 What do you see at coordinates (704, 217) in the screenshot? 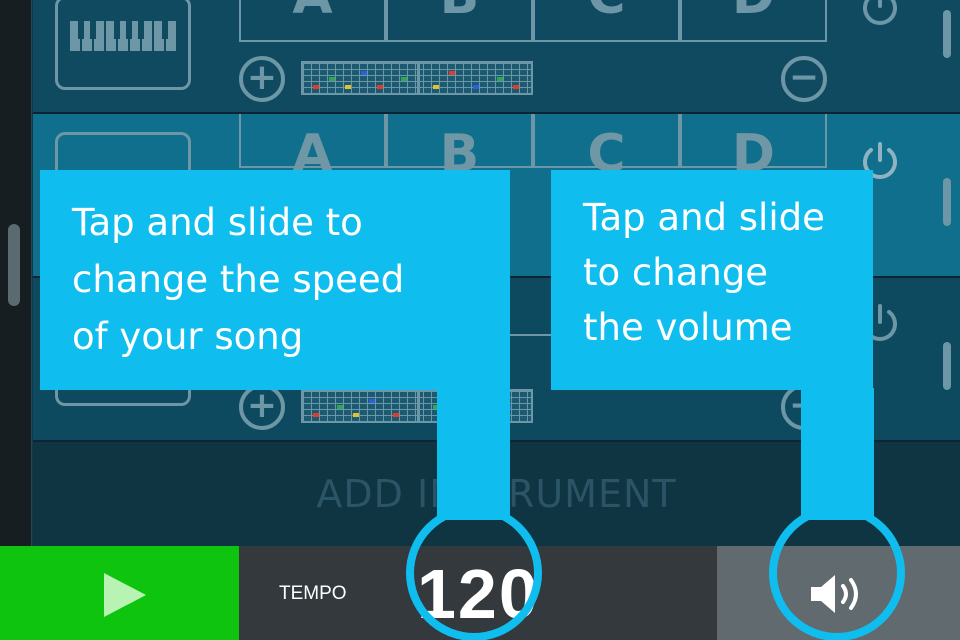
I see `tooltip-line: Tap and slide` at bounding box center [704, 217].